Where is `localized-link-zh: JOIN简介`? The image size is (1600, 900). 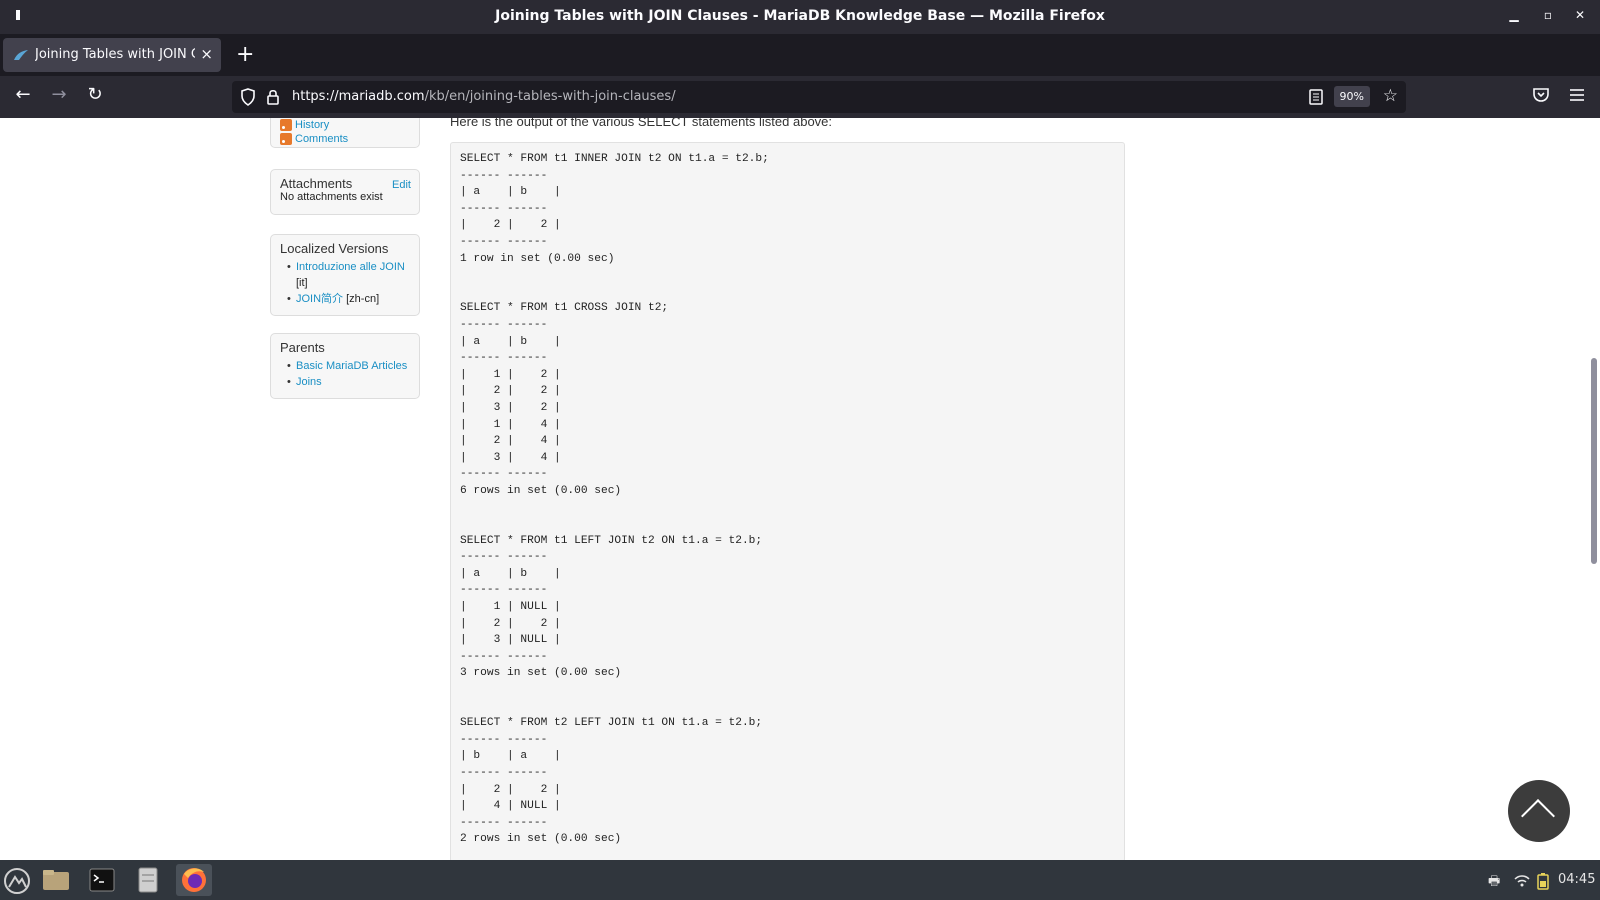 localized-link-zh: JOIN简介 is located at coordinates (319, 299).